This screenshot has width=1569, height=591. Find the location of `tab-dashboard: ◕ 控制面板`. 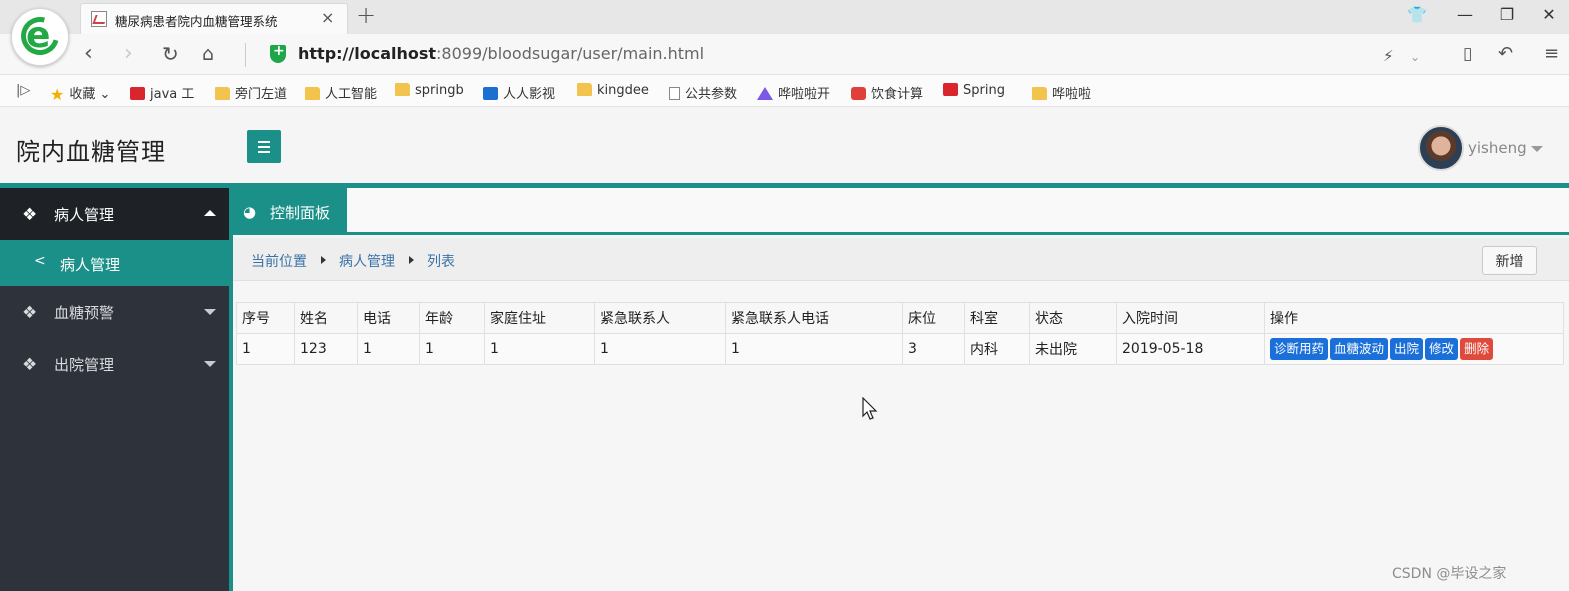

tab-dashboard: ◕ 控制面板 is located at coordinates (290, 211).